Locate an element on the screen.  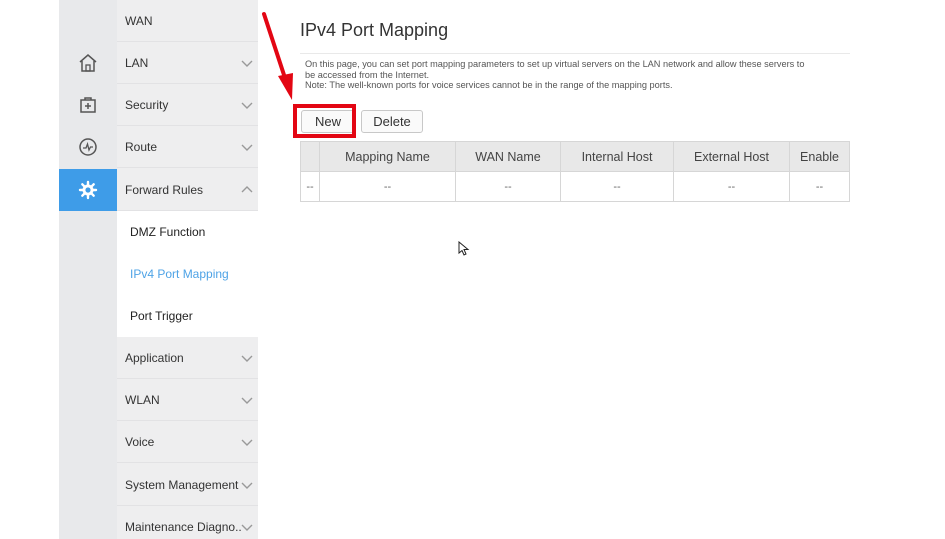
sidebar-subitem-label: DMZ Function is located at coordinates (168, 232).